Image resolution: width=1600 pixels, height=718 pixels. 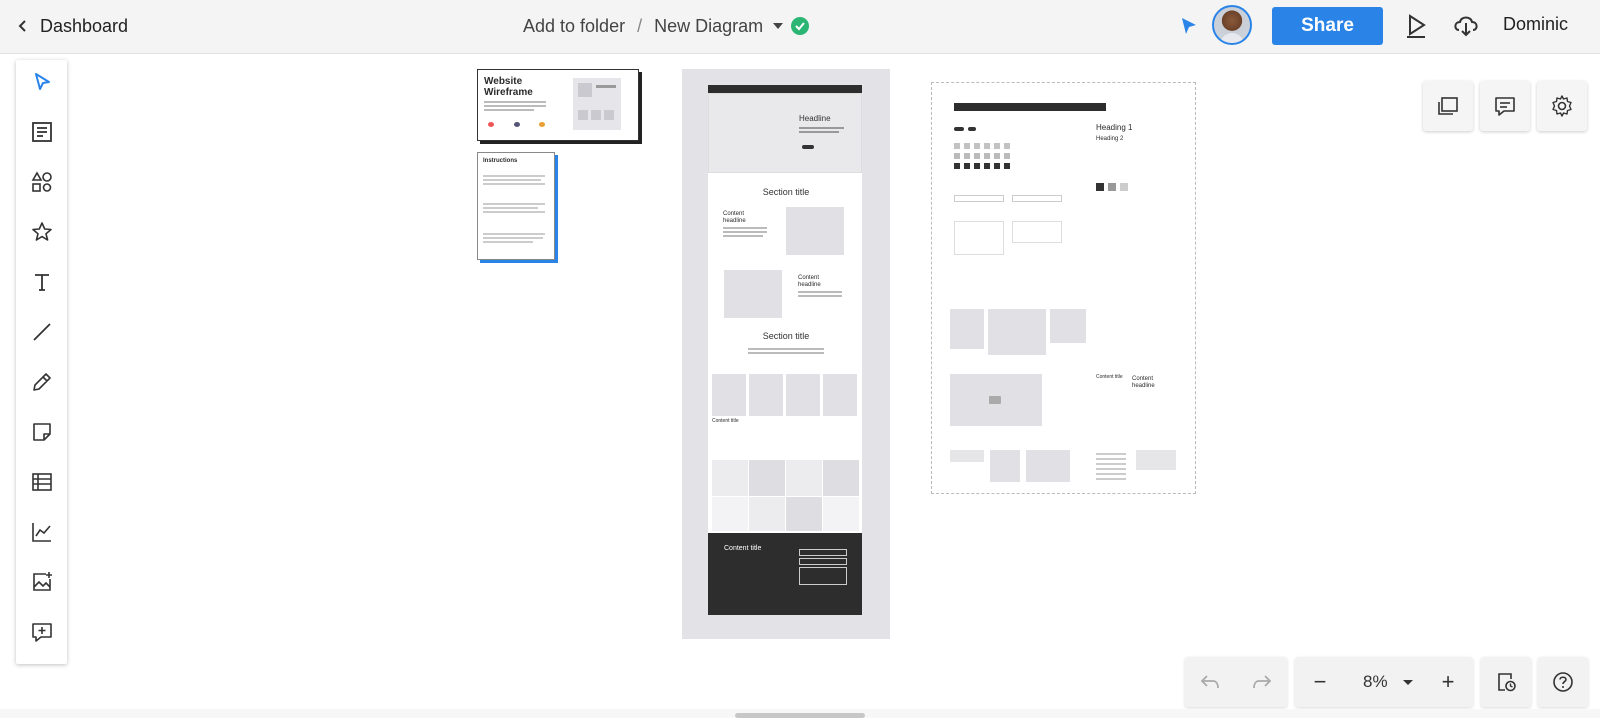 I want to click on image-add-icon, so click(x=42, y=581).